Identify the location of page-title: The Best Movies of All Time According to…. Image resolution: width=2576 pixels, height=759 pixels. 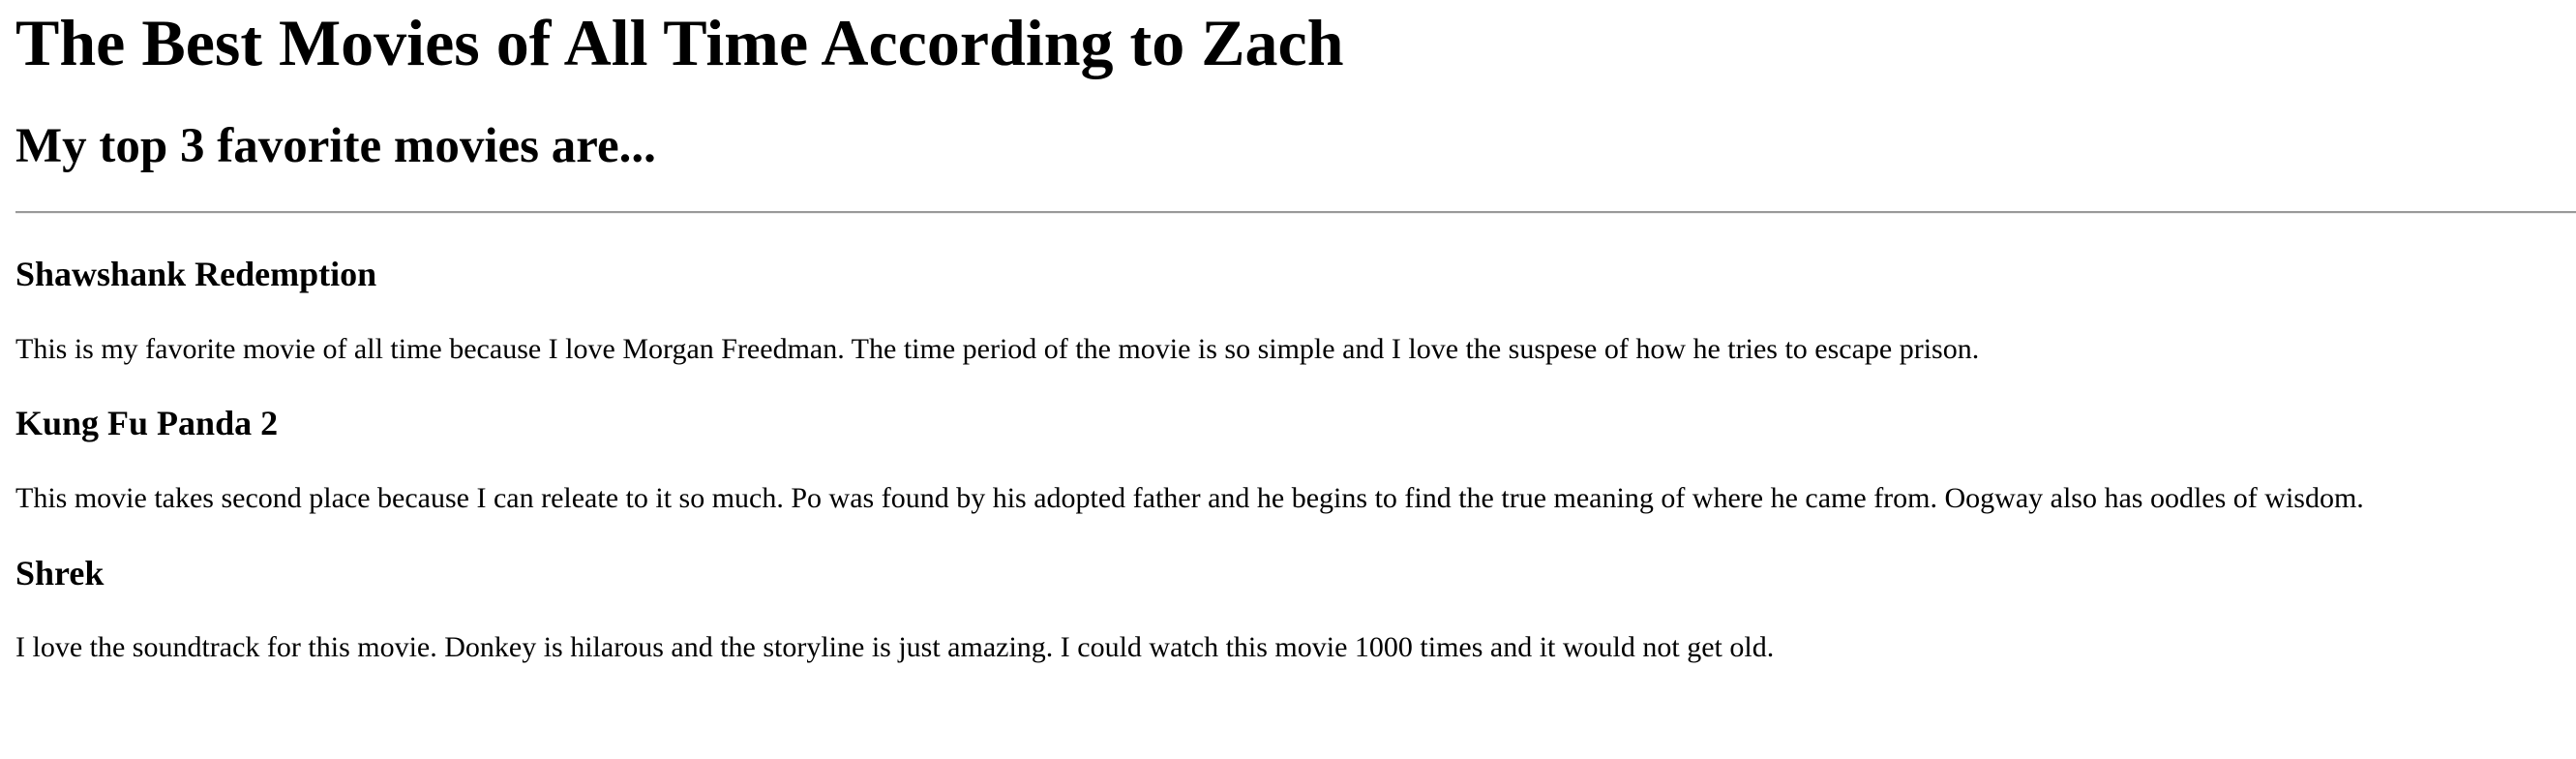
(679, 42).